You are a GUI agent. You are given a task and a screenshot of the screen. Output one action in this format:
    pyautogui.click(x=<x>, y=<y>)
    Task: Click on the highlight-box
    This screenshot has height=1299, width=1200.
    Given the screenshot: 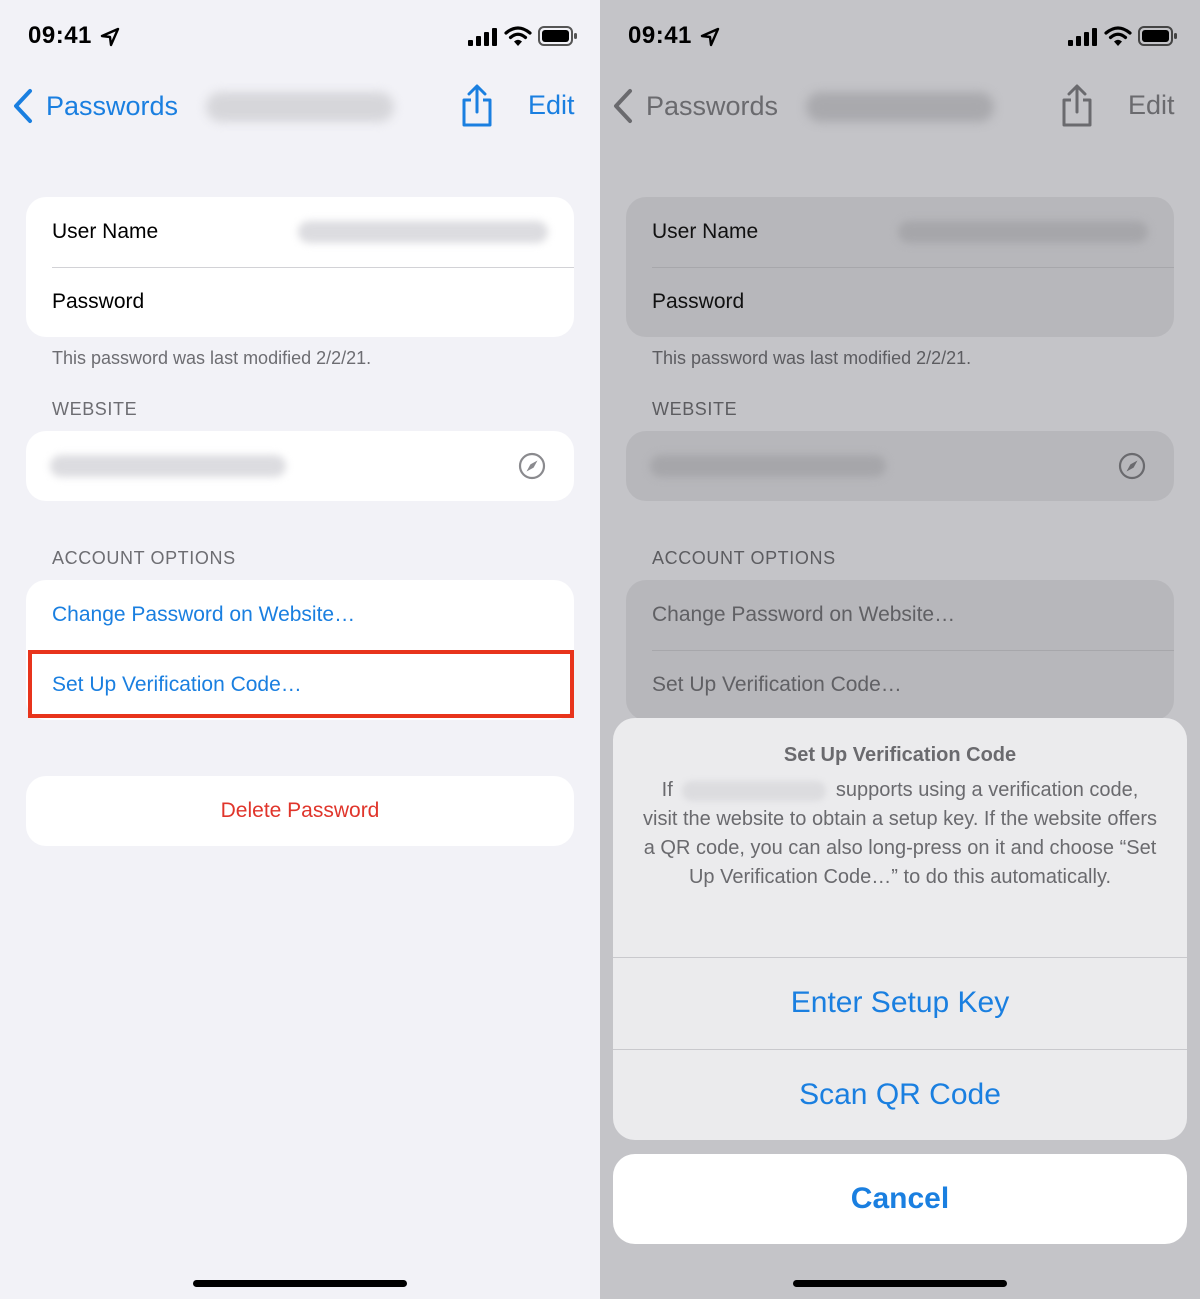 What is the action you would take?
    pyautogui.click(x=301, y=684)
    